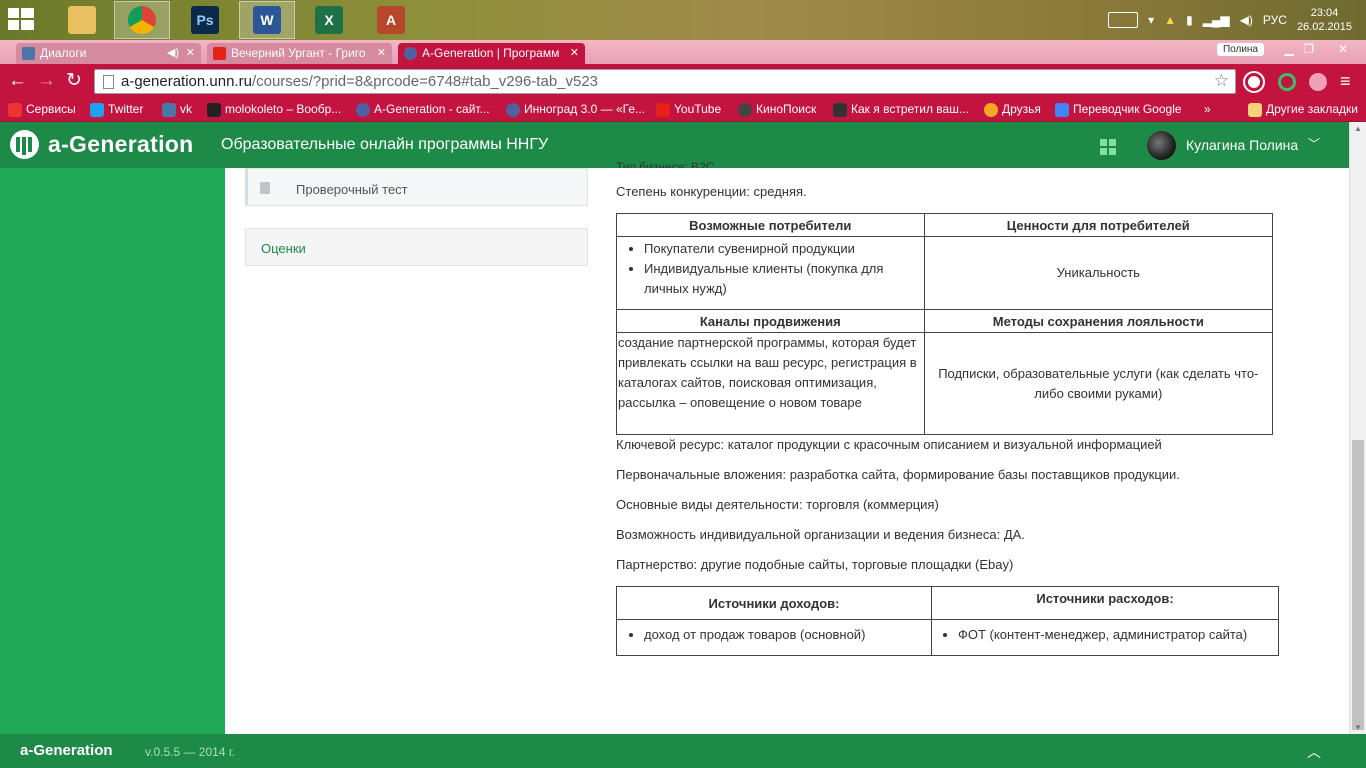 The height and width of the screenshot is (768, 1366). Describe the element at coordinates (205, 20) in the screenshot. I see `photoshop-icon: Ps` at that location.